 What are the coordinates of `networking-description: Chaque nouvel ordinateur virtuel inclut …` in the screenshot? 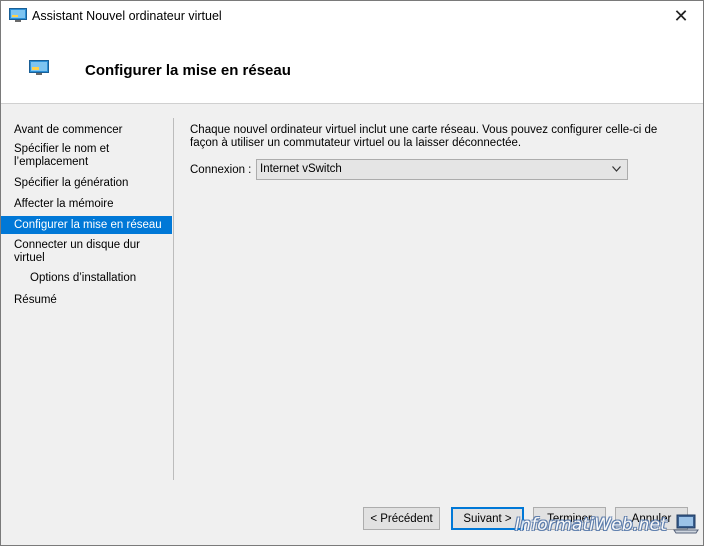 It's located at (424, 136).